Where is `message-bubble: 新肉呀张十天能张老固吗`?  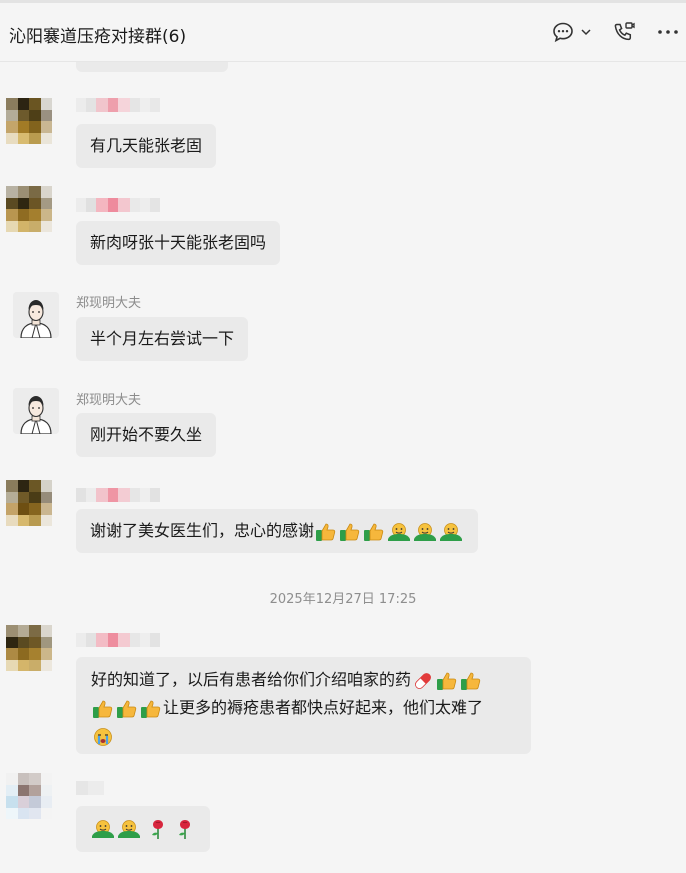
message-bubble: 新肉呀张十天能张老固吗 is located at coordinates (178, 243).